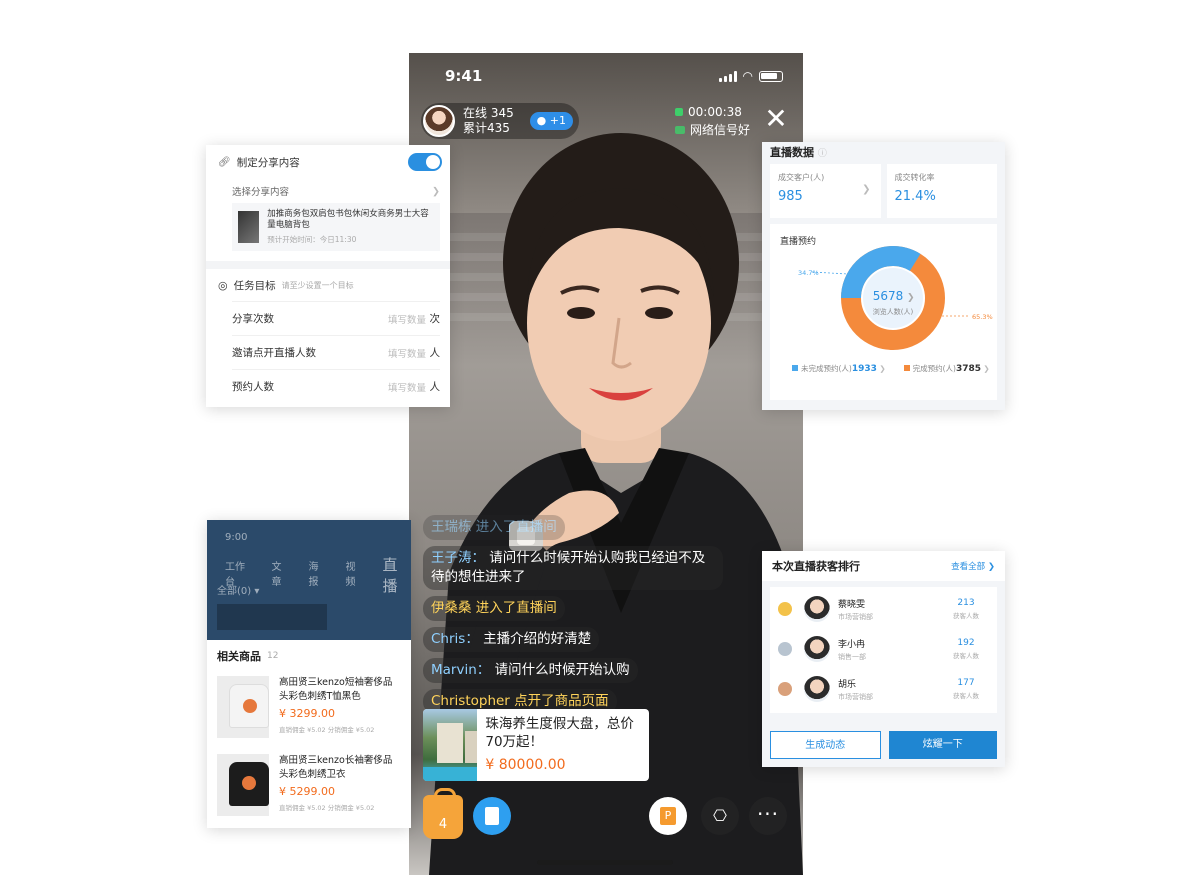 This screenshot has height=890, width=1186. What do you see at coordinates (720, 130) in the screenshot?
I see `network-quality: 网络信号好` at bounding box center [720, 130].